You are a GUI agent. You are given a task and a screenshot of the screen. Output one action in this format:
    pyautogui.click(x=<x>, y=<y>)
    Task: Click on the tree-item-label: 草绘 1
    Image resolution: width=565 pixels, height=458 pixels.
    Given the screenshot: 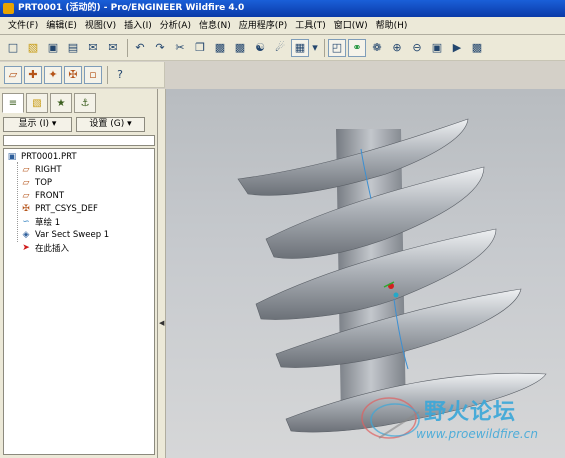 What is the action you would take?
    pyautogui.click(x=48, y=223)
    